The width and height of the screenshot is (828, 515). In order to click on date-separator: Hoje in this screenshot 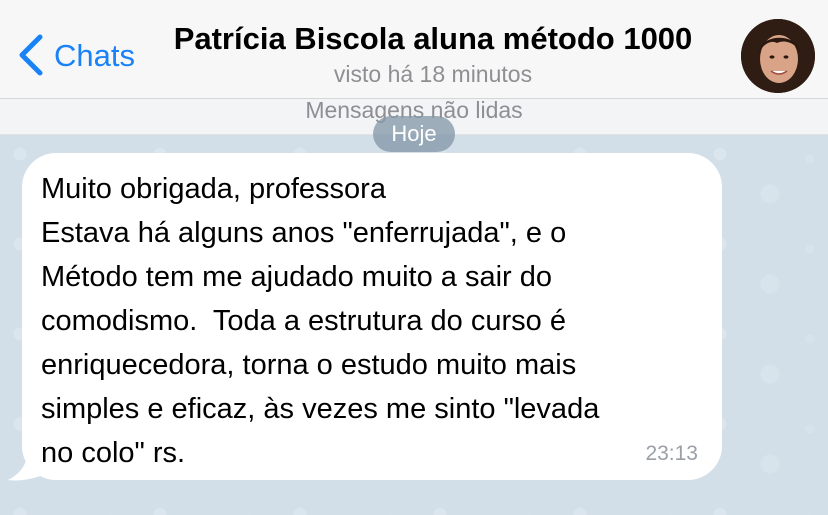, I will do `click(414, 134)`.